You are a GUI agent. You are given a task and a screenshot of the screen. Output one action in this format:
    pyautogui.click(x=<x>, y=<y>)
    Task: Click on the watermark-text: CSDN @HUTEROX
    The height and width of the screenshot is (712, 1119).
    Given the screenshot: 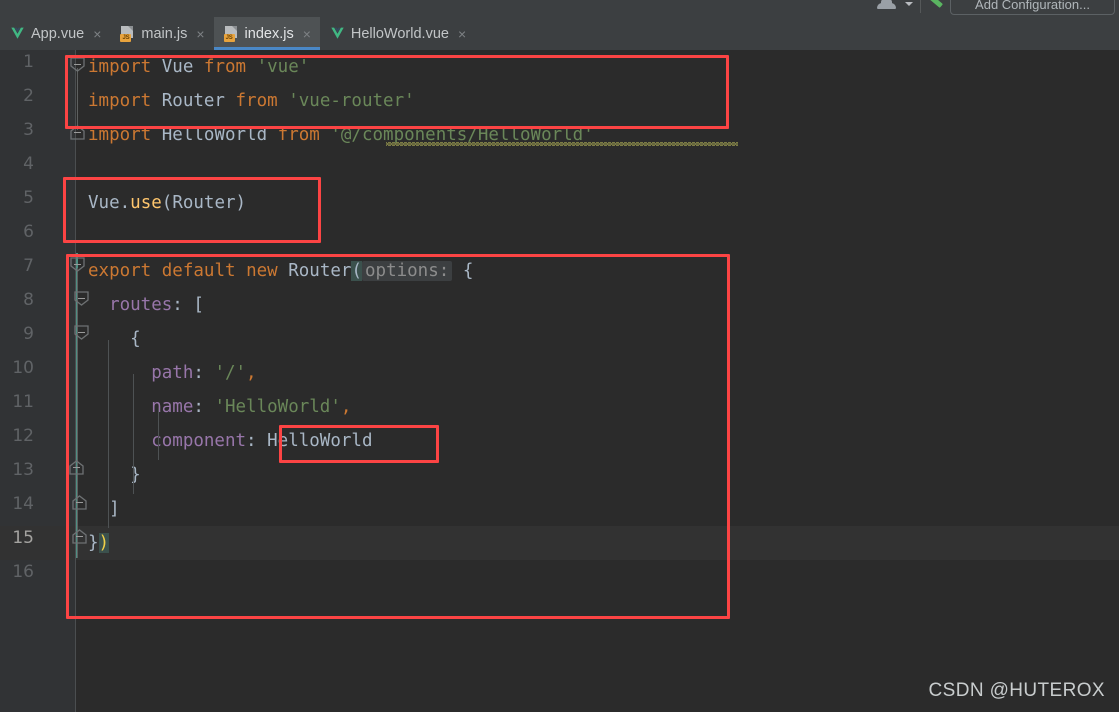 What is the action you would take?
    pyautogui.click(x=1016, y=690)
    